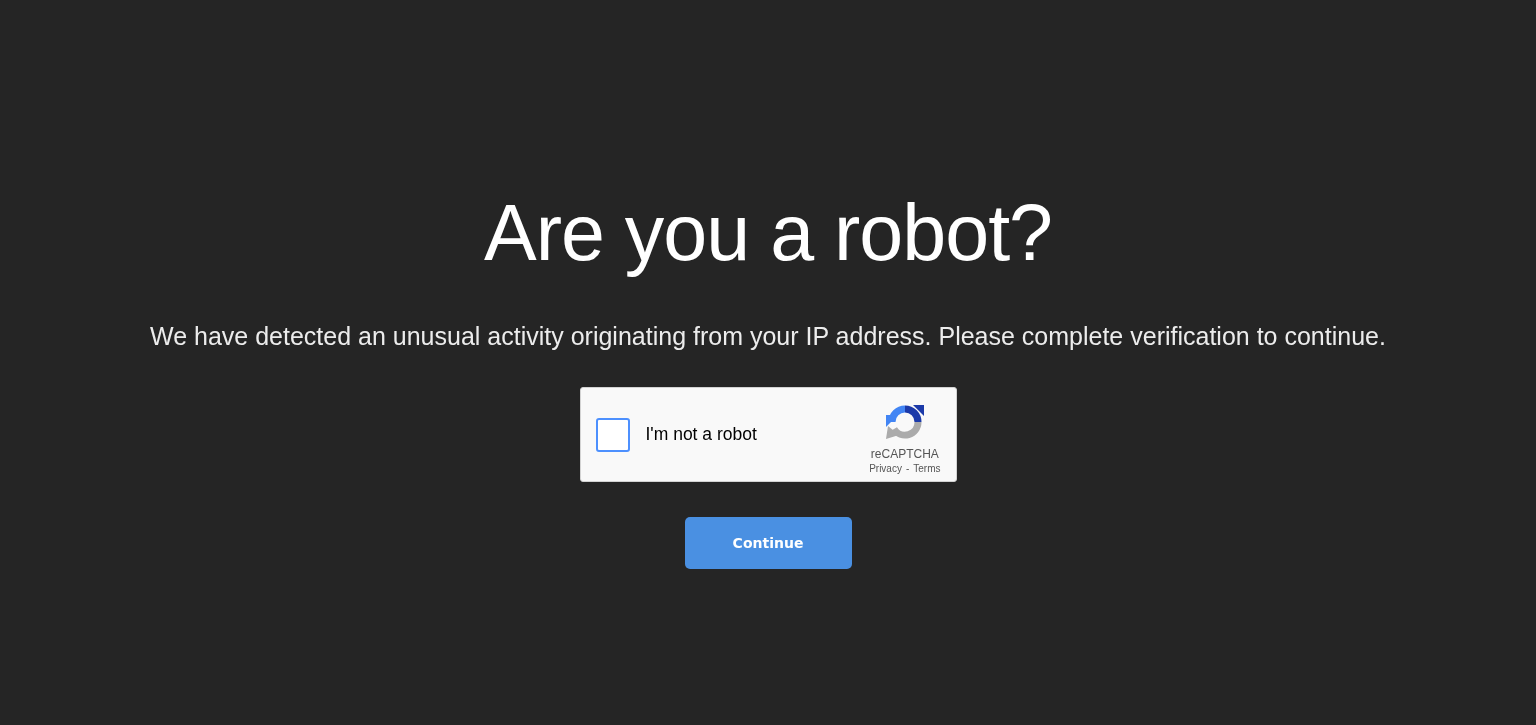  Describe the element at coordinates (768, 336) in the screenshot. I see `verification-message: We have detected an unusual activity originating from your IP address. Please complete verification to continue.` at that location.